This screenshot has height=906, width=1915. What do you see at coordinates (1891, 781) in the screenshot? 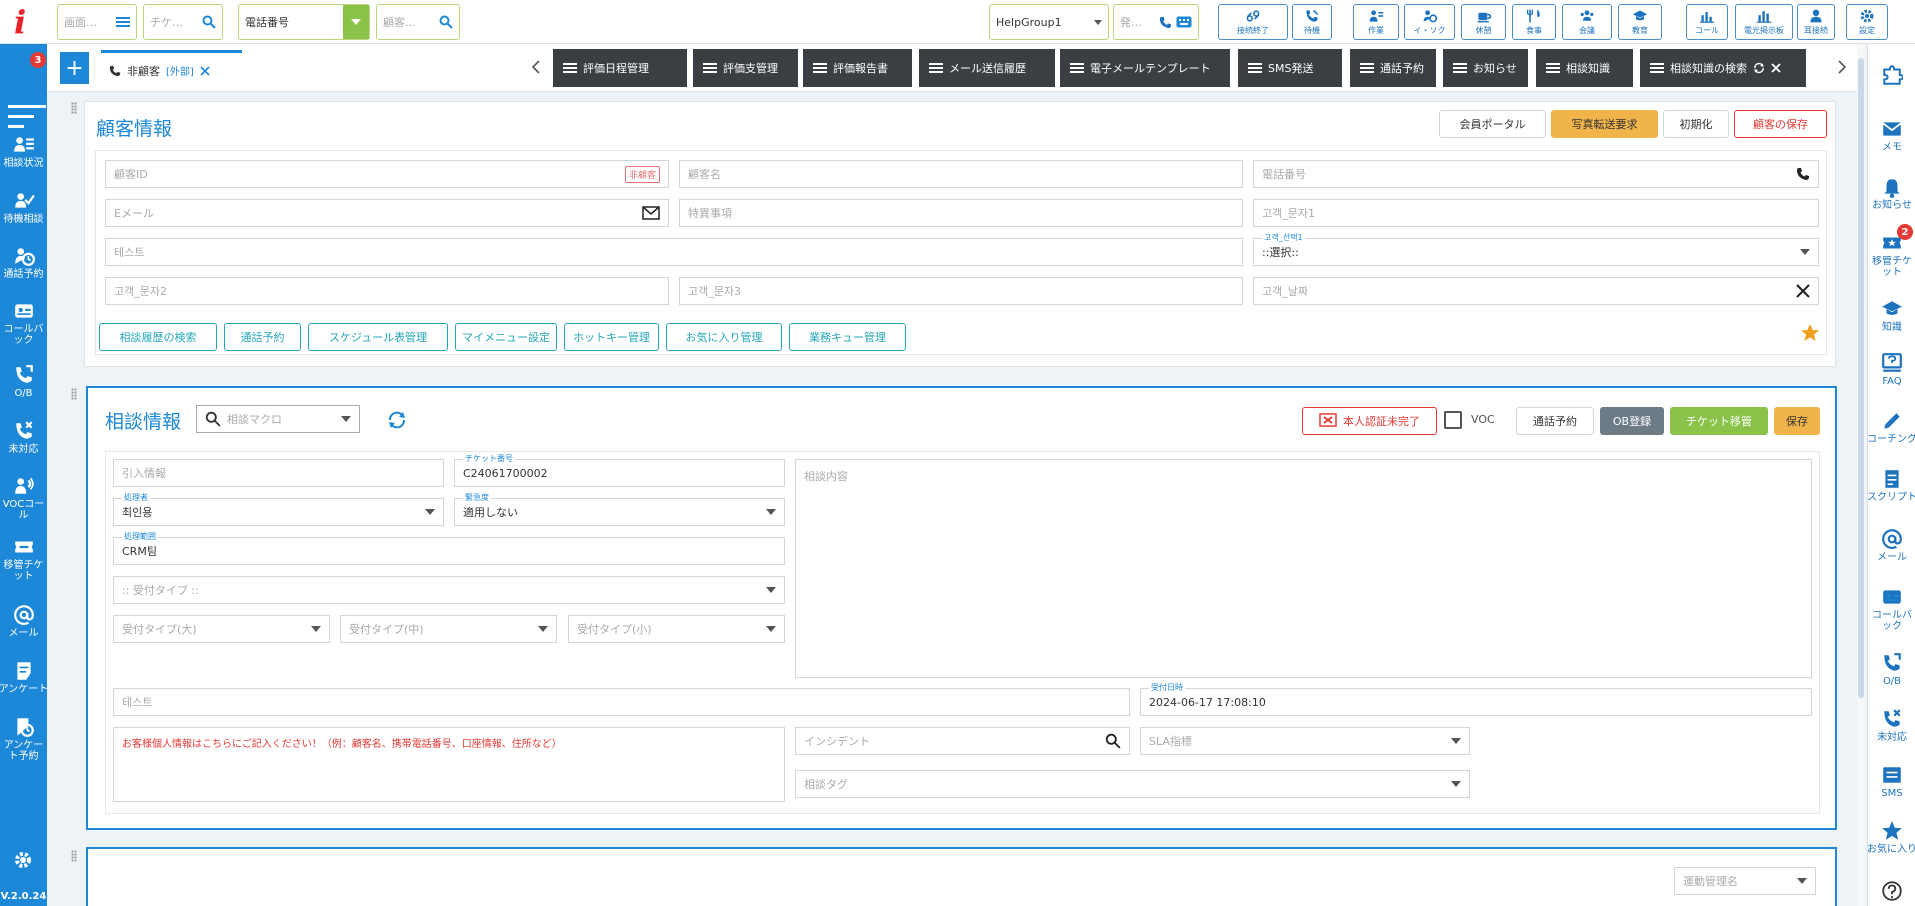
I see `right-sidebar-item-13: SMS` at bounding box center [1891, 781].